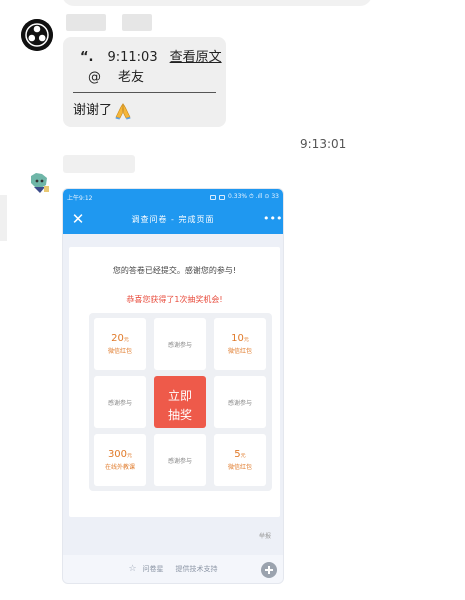 This screenshot has height=600, width=465. Describe the element at coordinates (109, 22) in the screenshot. I see `sender-name-blurred` at that location.